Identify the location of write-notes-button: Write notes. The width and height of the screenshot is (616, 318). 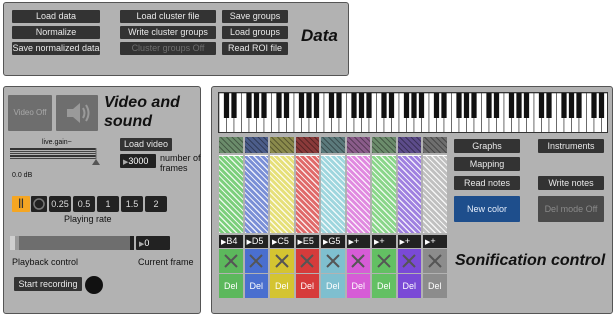
(571, 183).